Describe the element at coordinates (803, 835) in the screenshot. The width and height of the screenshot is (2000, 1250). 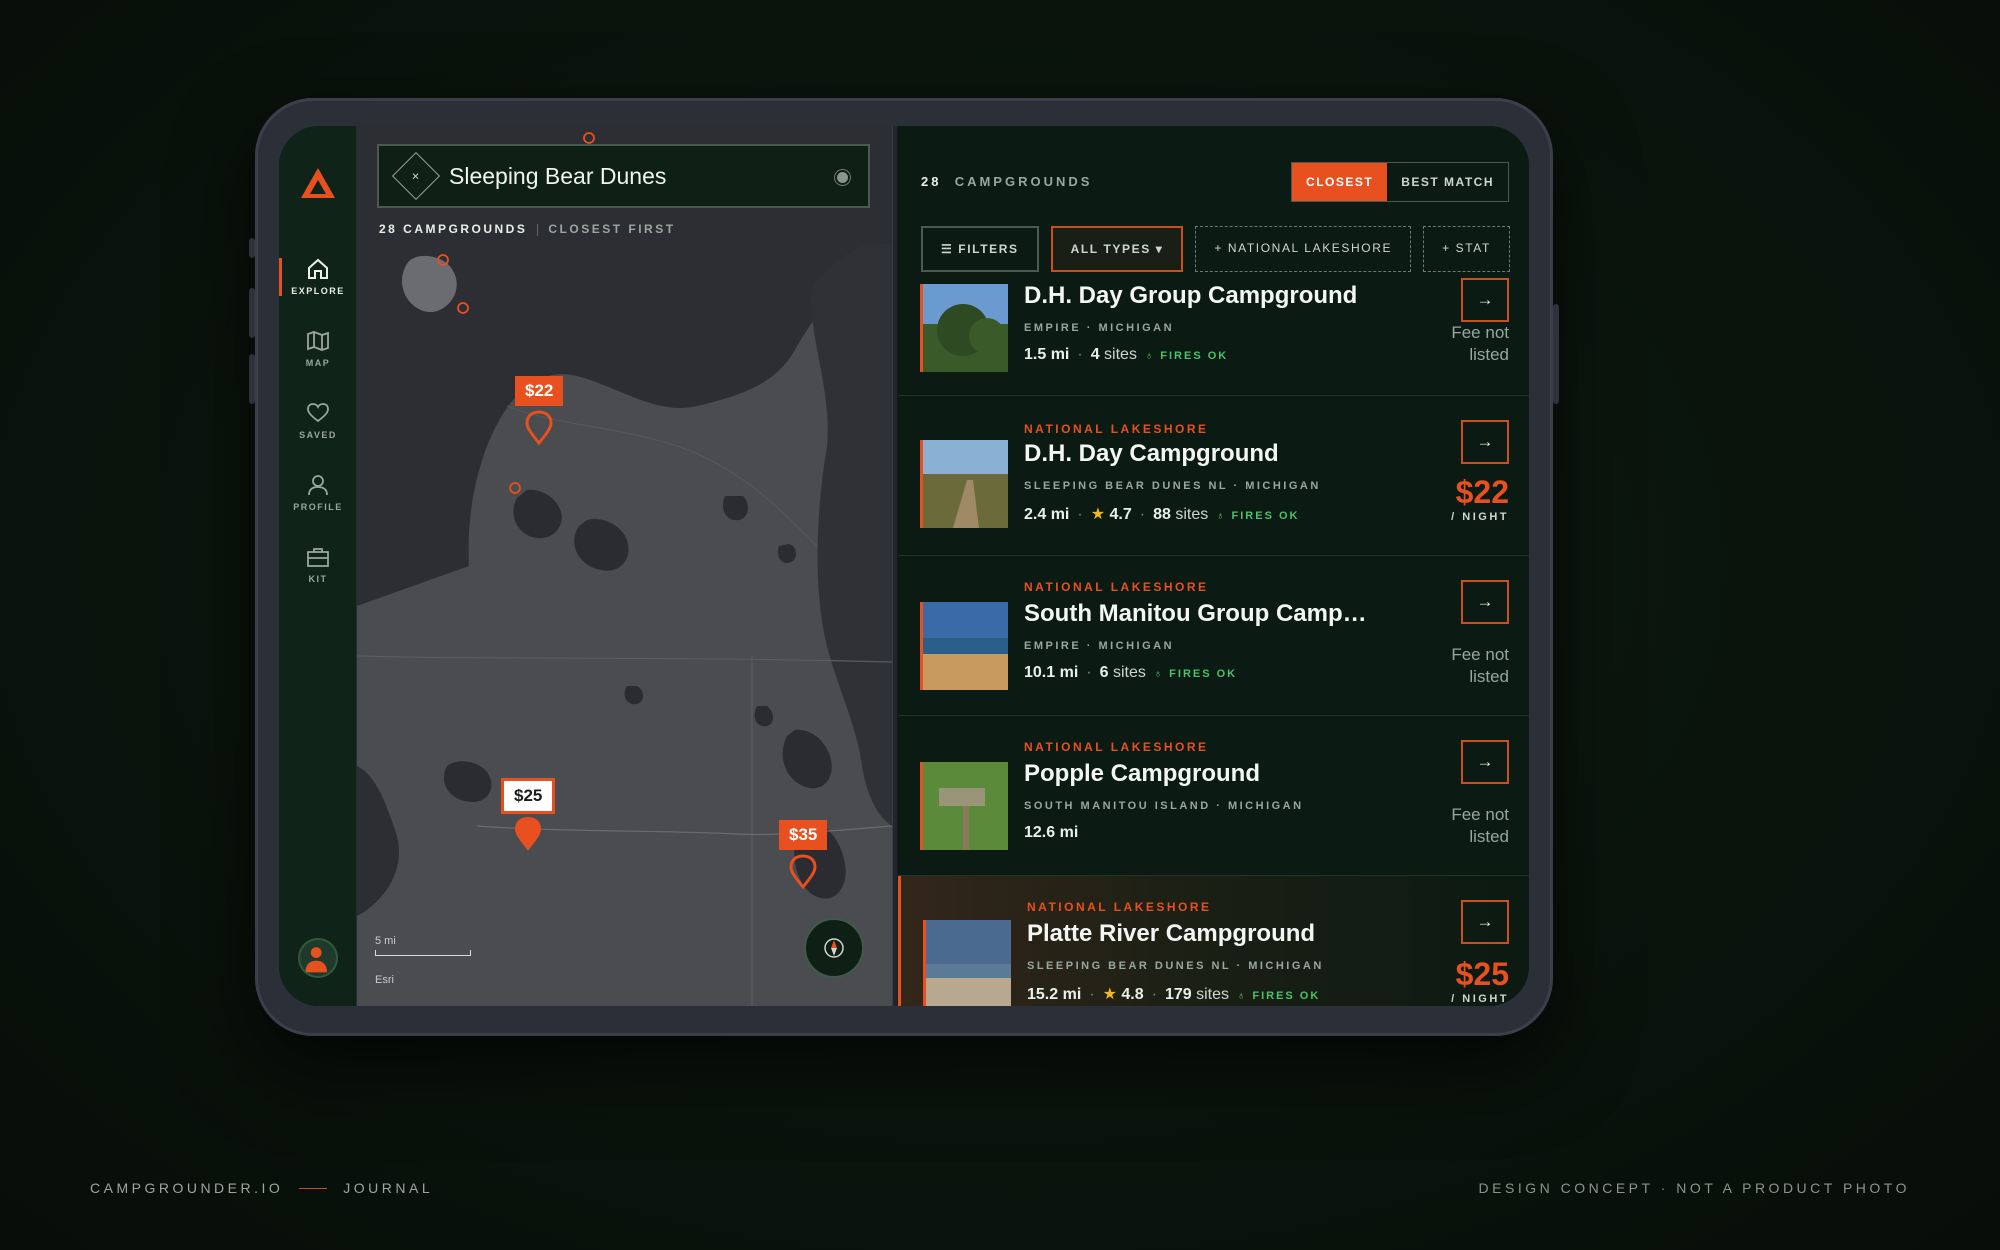
I see `pin-price-tag: $35` at that location.